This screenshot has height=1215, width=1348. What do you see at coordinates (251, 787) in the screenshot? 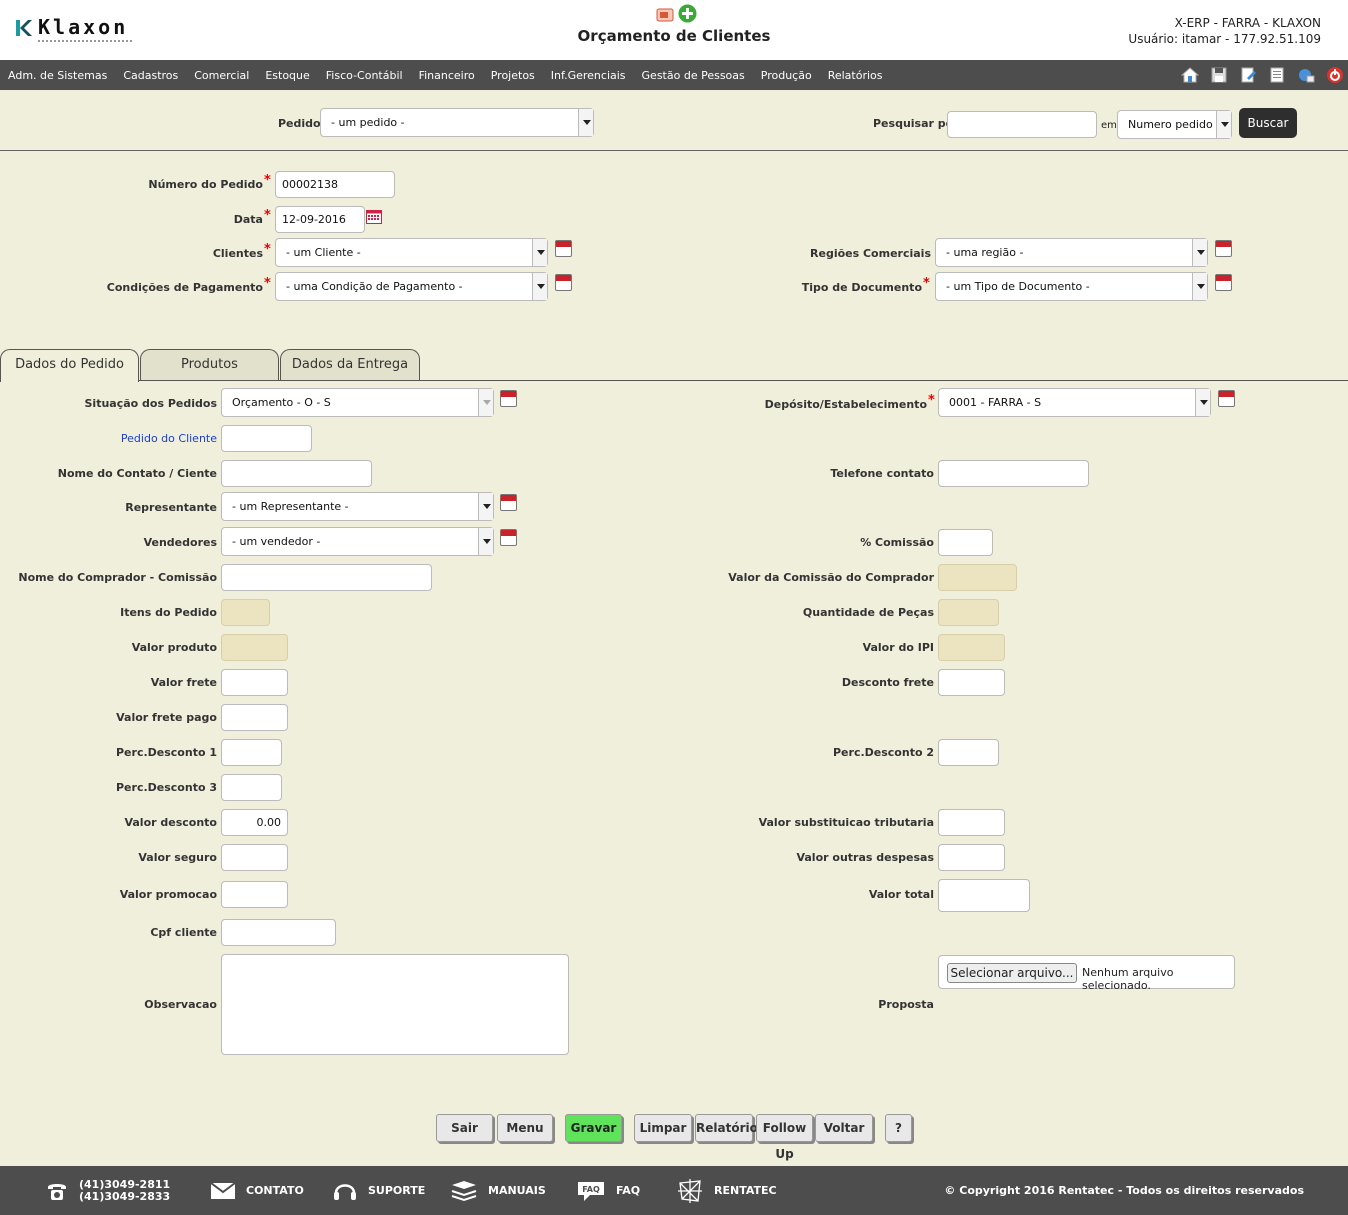
I see `perc-desconto-3-input` at bounding box center [251, 787].